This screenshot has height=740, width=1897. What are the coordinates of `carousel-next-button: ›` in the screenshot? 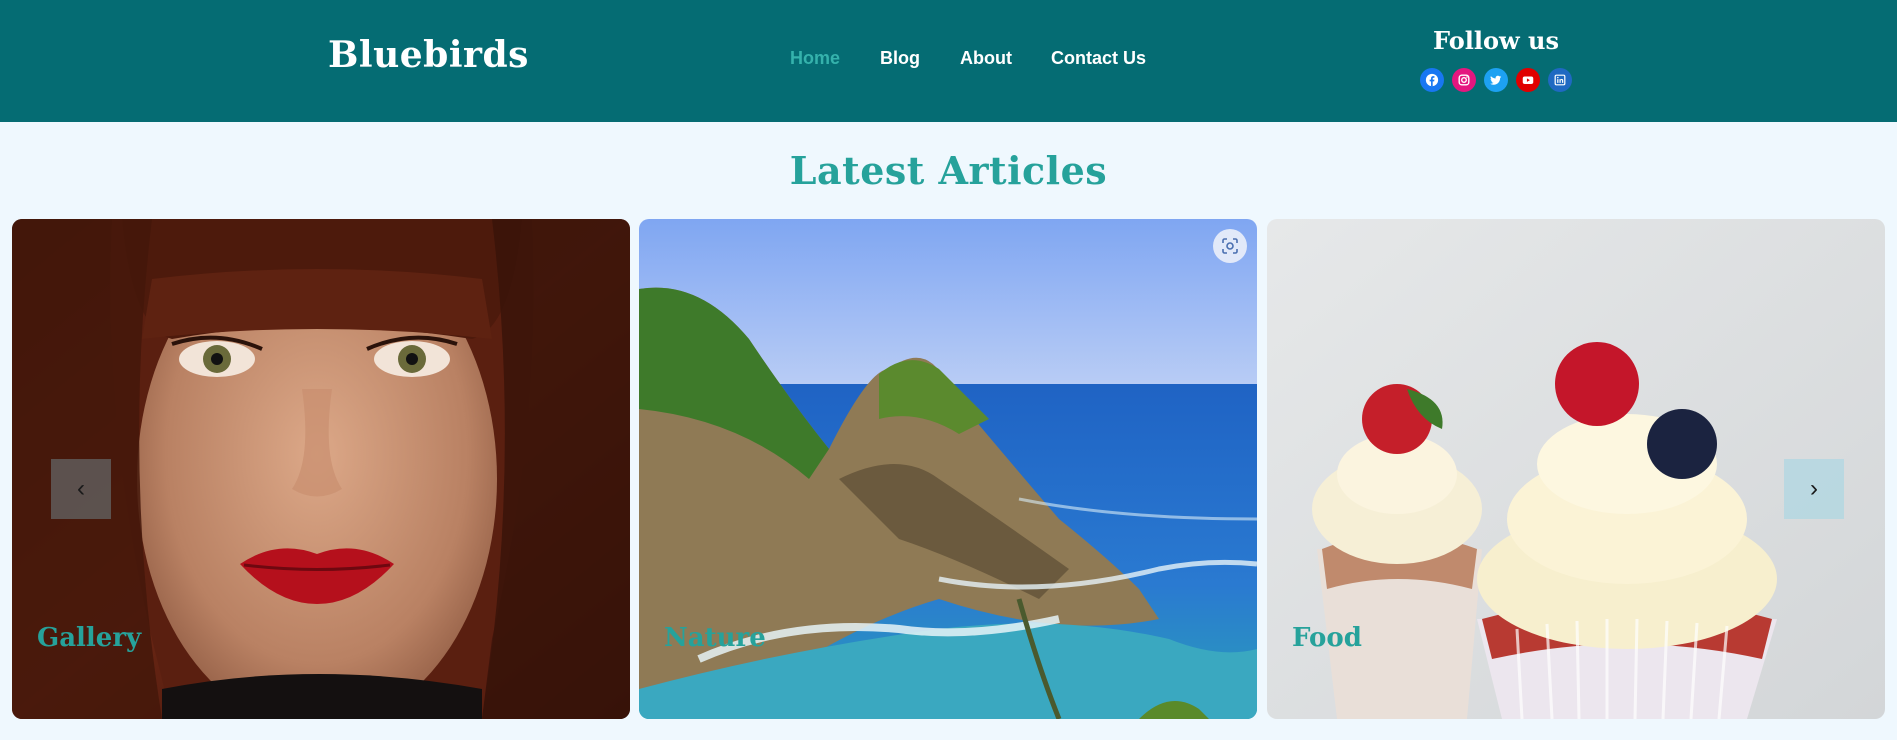 It's located at (1814, 489).